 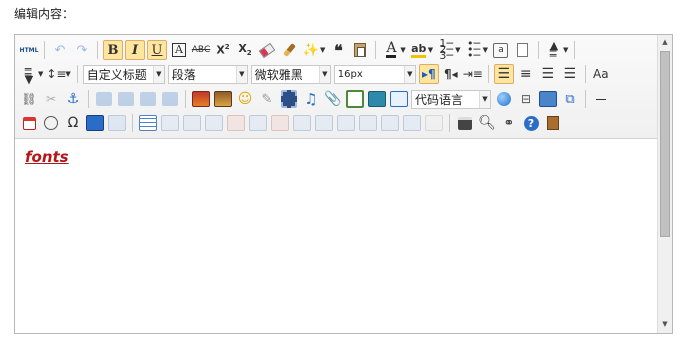 What do you see at coordinates (29, 50) in the screenshot?
I see `source-html-button: HTML` at bounding box center [29, 50].